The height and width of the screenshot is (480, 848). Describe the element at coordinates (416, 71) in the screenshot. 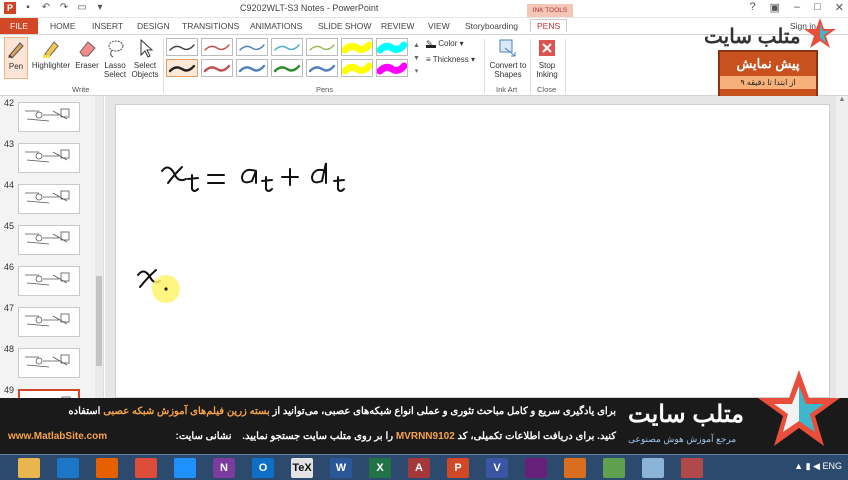

I see `gallery-more-icon: ▾` at that location.